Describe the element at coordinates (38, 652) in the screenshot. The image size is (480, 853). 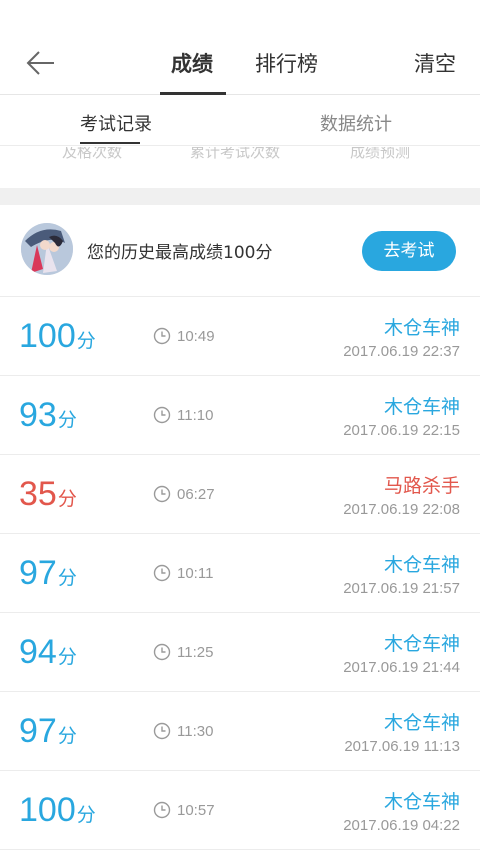
I see `score-number: 94` at that location.